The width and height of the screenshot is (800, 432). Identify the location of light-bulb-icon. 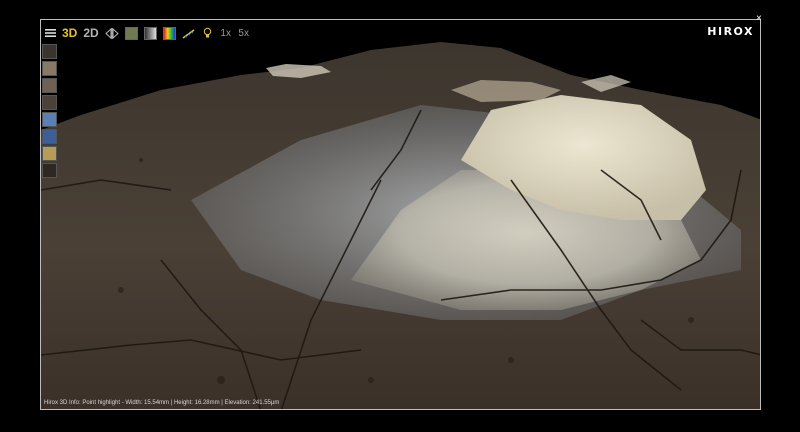
(208, 33).